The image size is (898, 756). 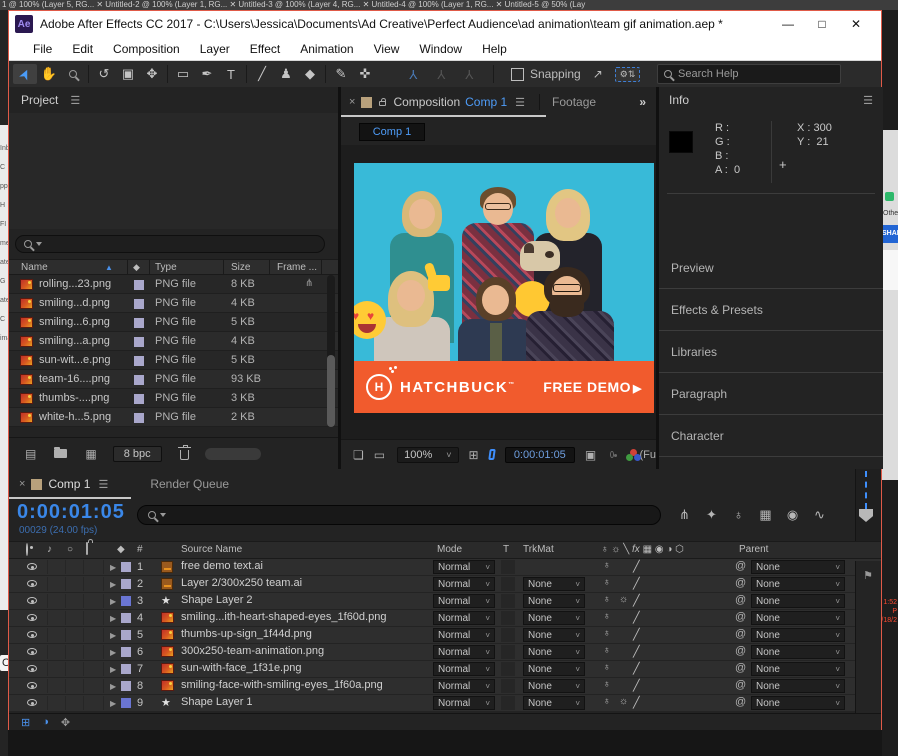 I want to click on project-file-row: smiling...d.png PNG file 4 KB ⋔, so click(x=173, y=303).